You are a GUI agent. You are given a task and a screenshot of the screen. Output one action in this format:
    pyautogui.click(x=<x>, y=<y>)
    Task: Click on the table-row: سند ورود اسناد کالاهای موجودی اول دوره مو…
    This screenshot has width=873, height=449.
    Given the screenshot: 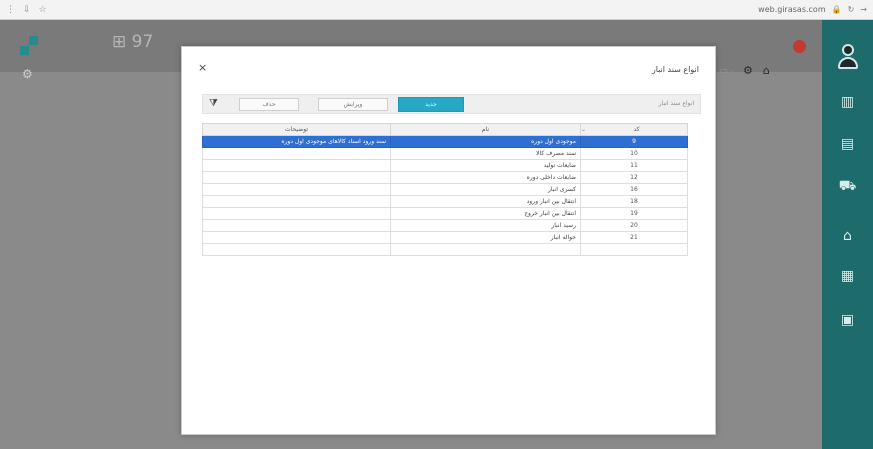 What is the action you would take?
    pyautogui.click(x=445, y=141)
    